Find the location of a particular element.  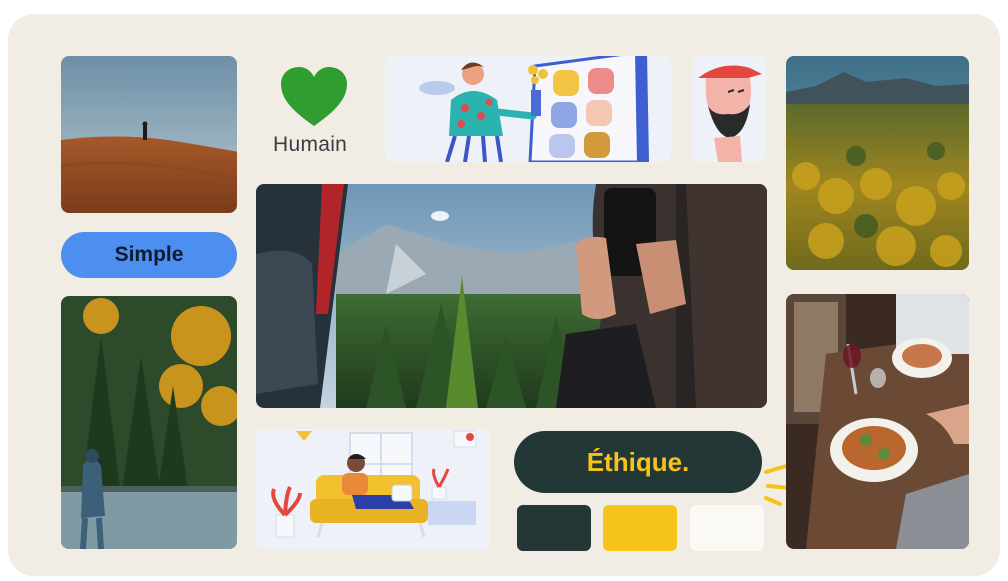

swatch-dark-green is located at coordinates (554, 528).